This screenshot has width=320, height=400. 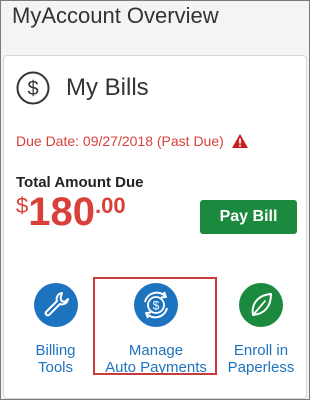 I want to click on dollar-circle-icon: $, so click(x=33, y=88).